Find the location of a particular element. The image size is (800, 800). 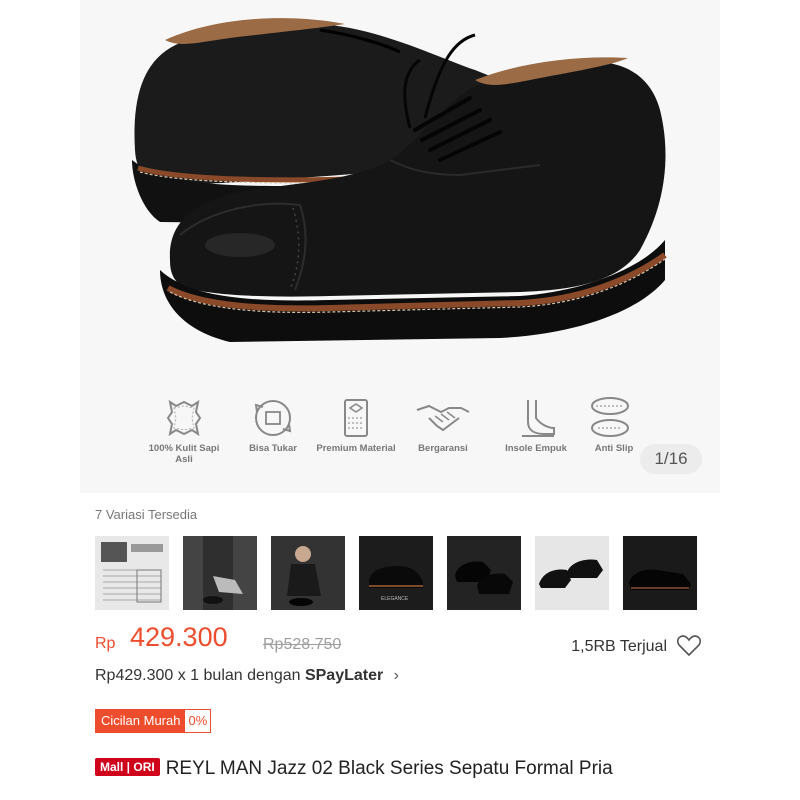

feature-label: Bisa Tukar is located at coordinates (273, 448).